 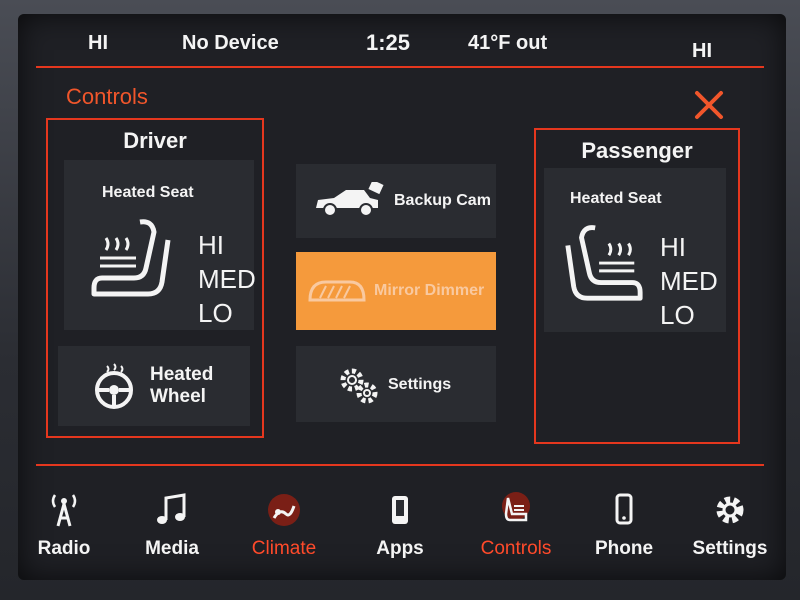 What do you see at coordinates (516, 548) in the screenshot?
I see `nav-controls-label: Controls` at bounding box center [516, 548].